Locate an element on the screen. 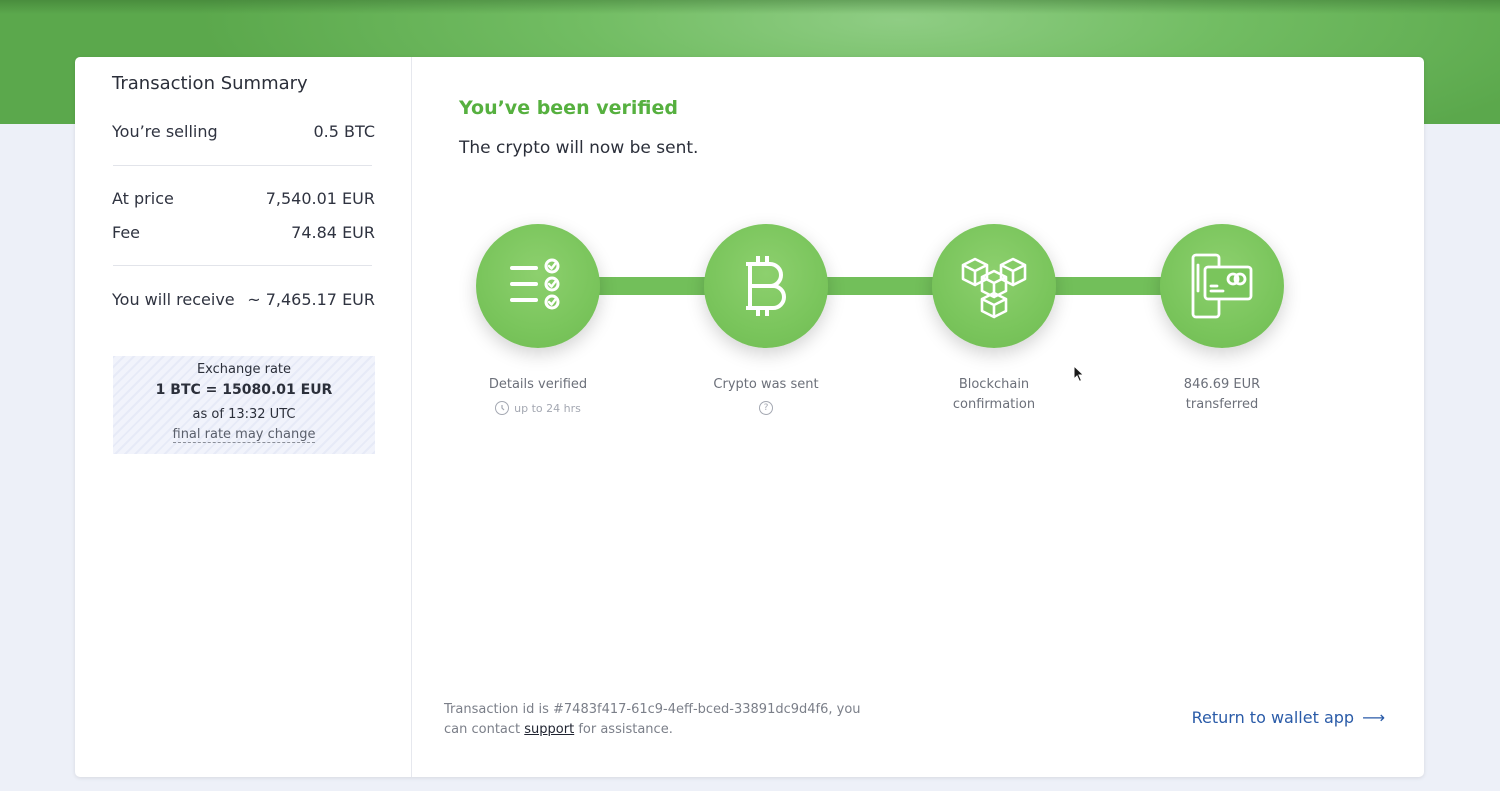  step-sub: ? is located at coordinates (766, 408).